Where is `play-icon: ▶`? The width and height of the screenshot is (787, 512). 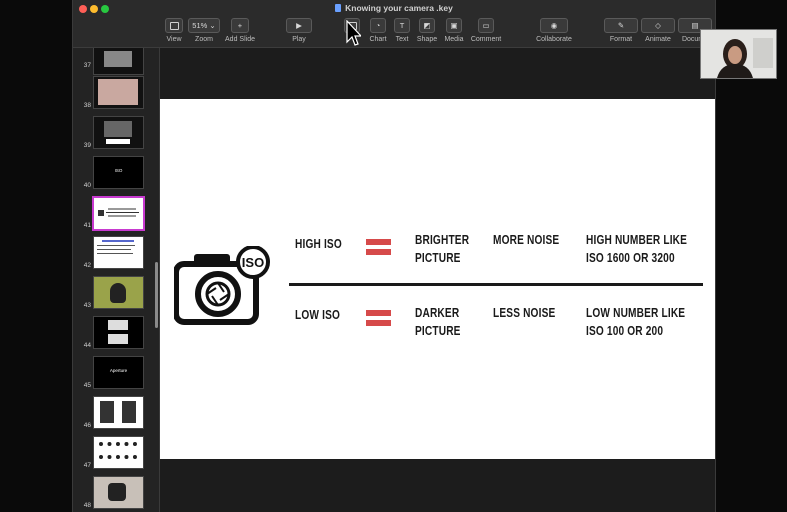 play-icon: ▶ is located at coordinates (299, 25).